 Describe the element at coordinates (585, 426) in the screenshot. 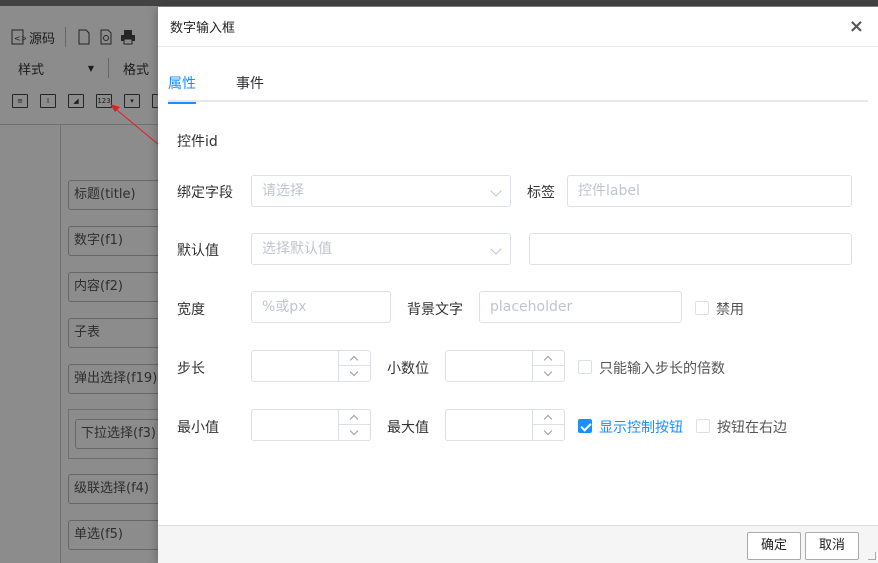

I see `show-controls-checkbox` at that location.